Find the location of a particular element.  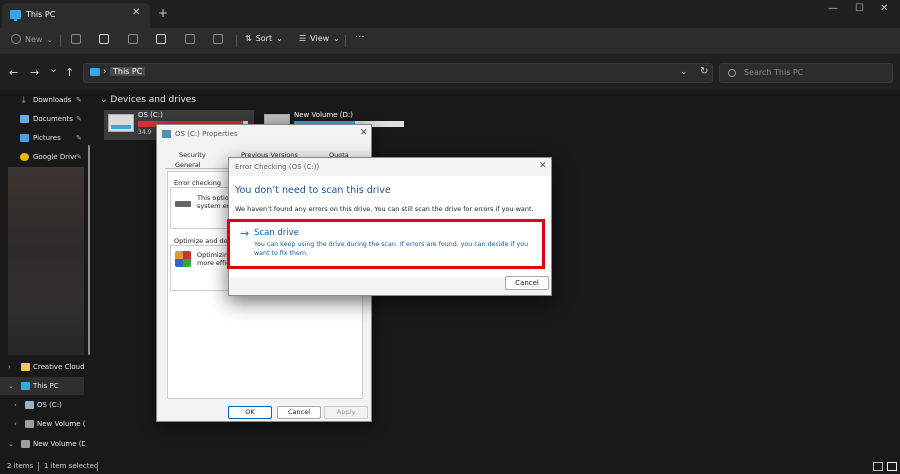

search-placeholder: Search This PC is located at coordinates (774, 72).